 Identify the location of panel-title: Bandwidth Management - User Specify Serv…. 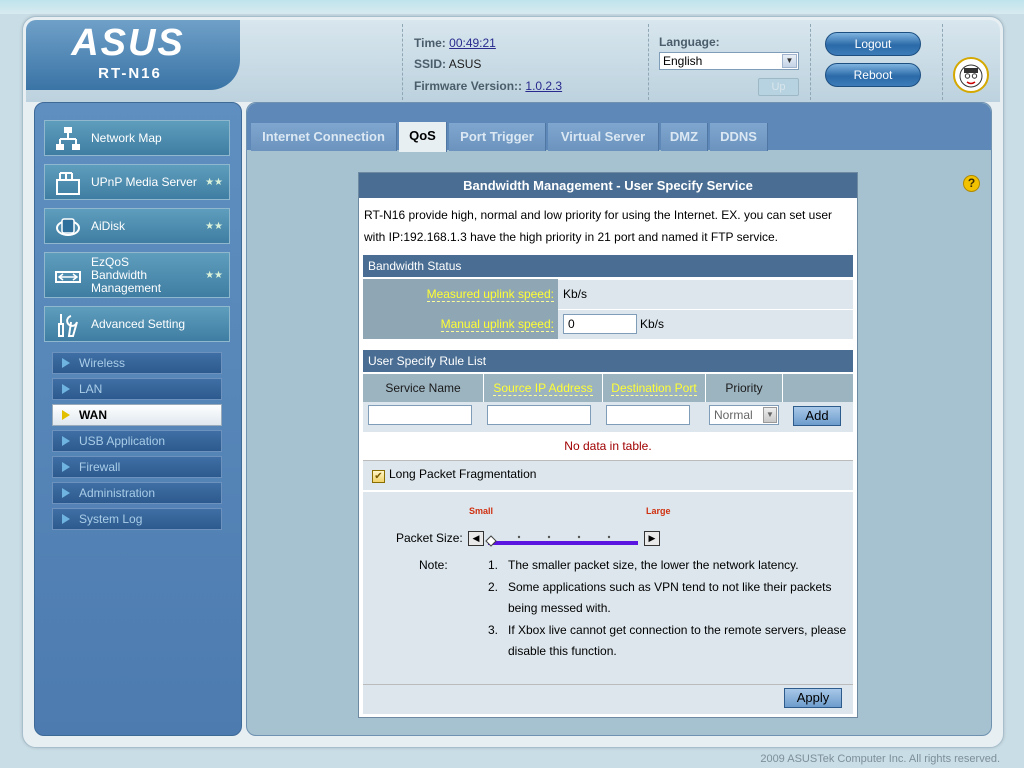
(608, 185).